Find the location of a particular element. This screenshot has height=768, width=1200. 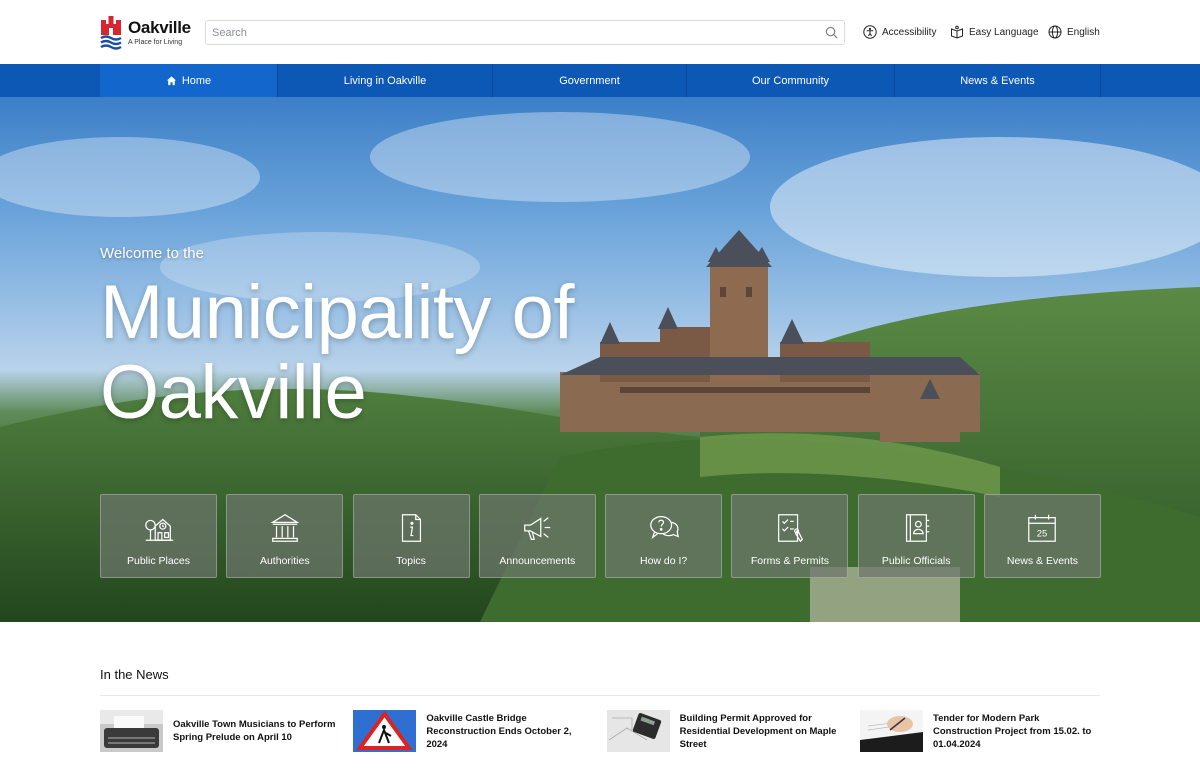

roadwork-sign-thumb is located at coordinates (385, 731).